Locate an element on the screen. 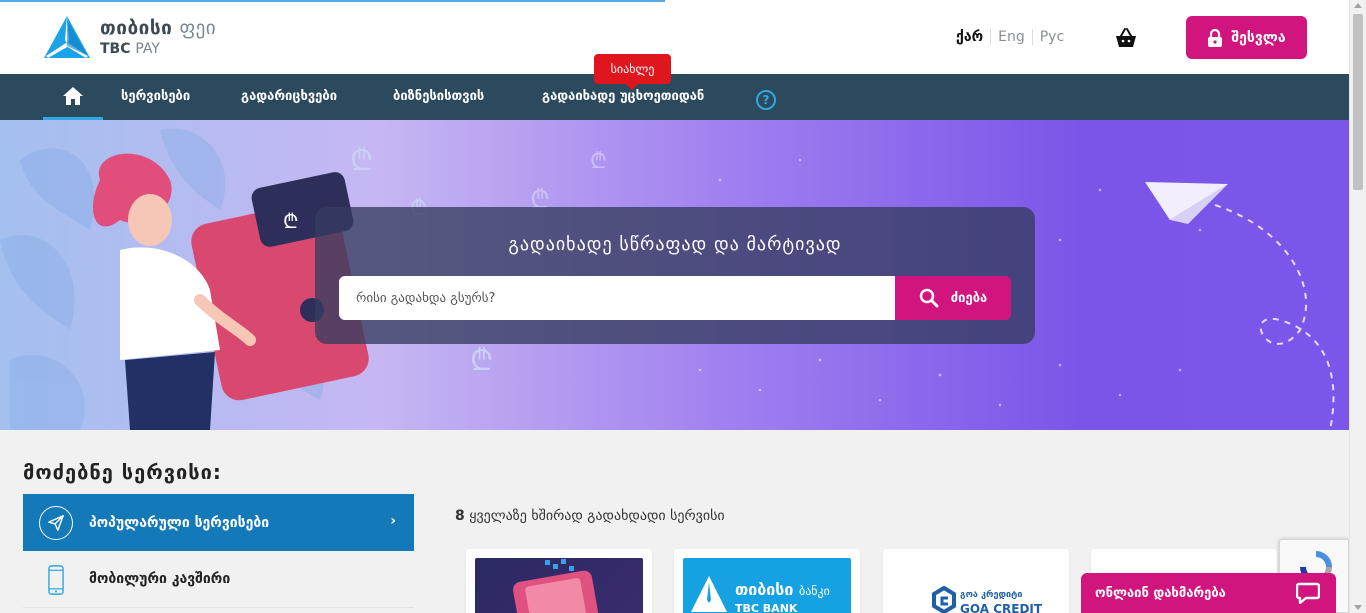 The width and height of the screenshot is (1366, 613). service-card-tbc-bank: თიბისი ბანკი TBC BANK is located at coordinates (767, 581).